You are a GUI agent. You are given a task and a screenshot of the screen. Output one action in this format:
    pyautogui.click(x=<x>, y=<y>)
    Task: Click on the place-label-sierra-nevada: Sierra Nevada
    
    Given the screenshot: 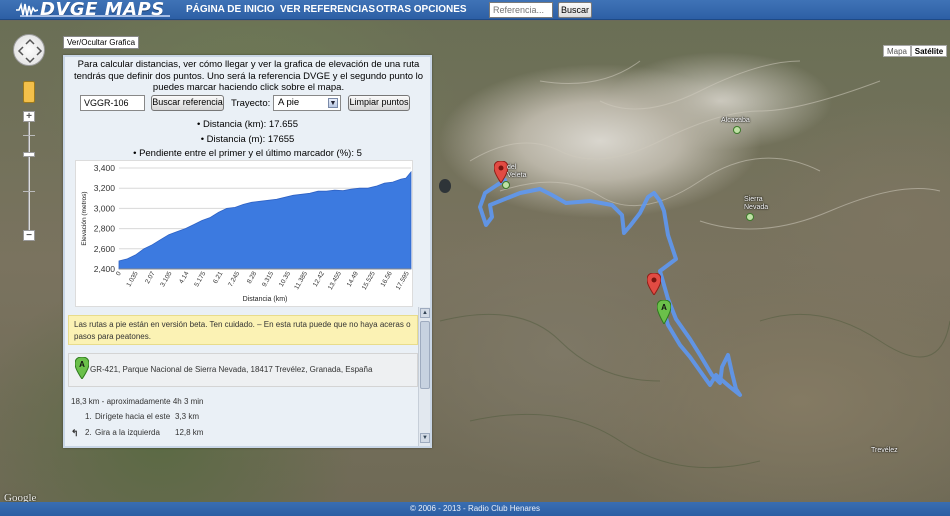 What is the action you would take?
    pyautogui.click(x=756, y=203)
    